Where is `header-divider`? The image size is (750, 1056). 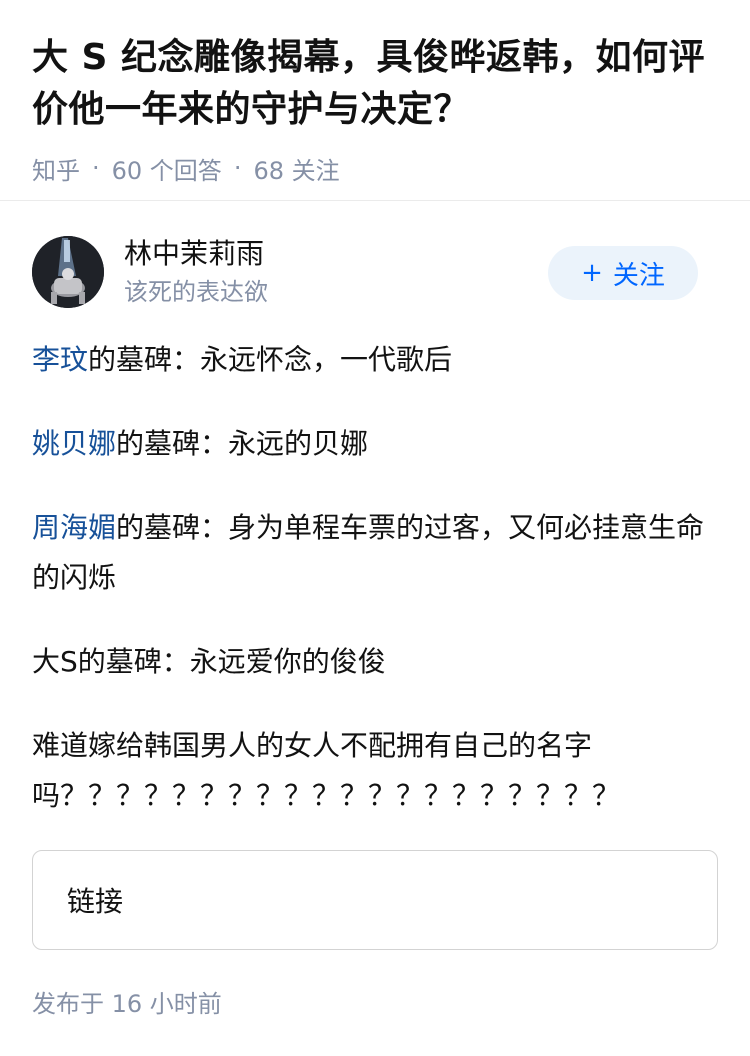 header-divider is located at coordinates (375, 200).